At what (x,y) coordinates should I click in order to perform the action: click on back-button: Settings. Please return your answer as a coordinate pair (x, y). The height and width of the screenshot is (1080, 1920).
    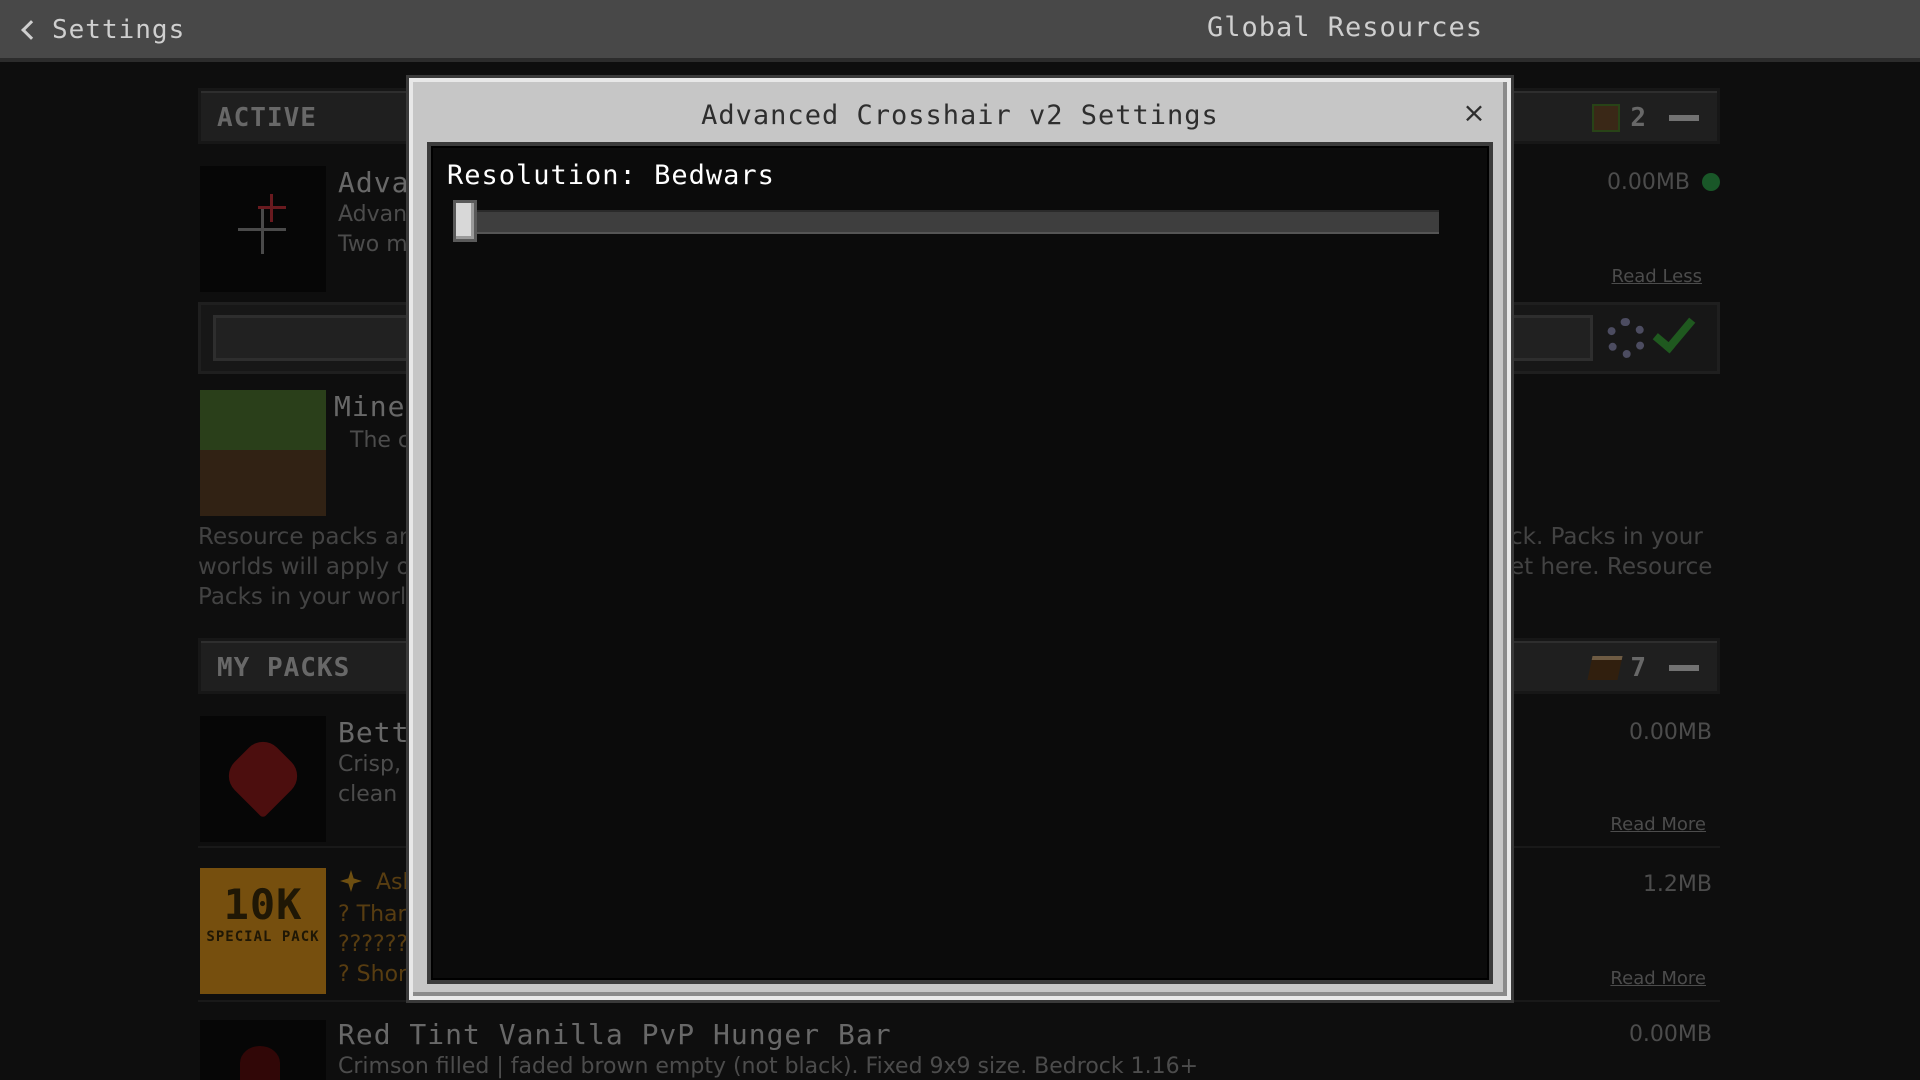
    Looking at the image, I should click on (99, 30).